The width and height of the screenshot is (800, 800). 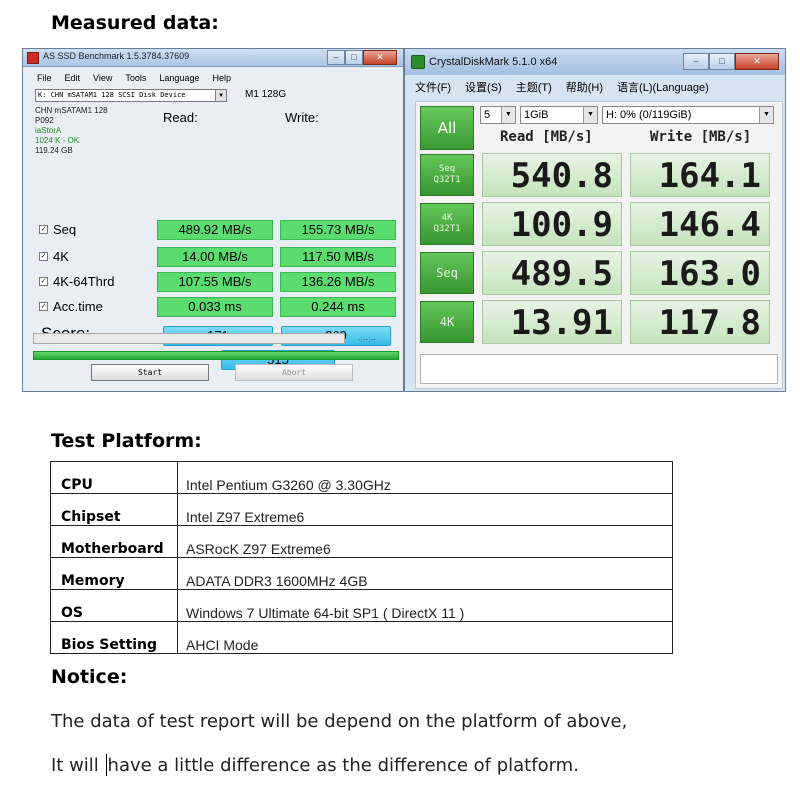 I want to click on cdm-titlebar: CrystalDiskMark 5.1.0 x64 – □ ✕, so click(x=595, y=62).